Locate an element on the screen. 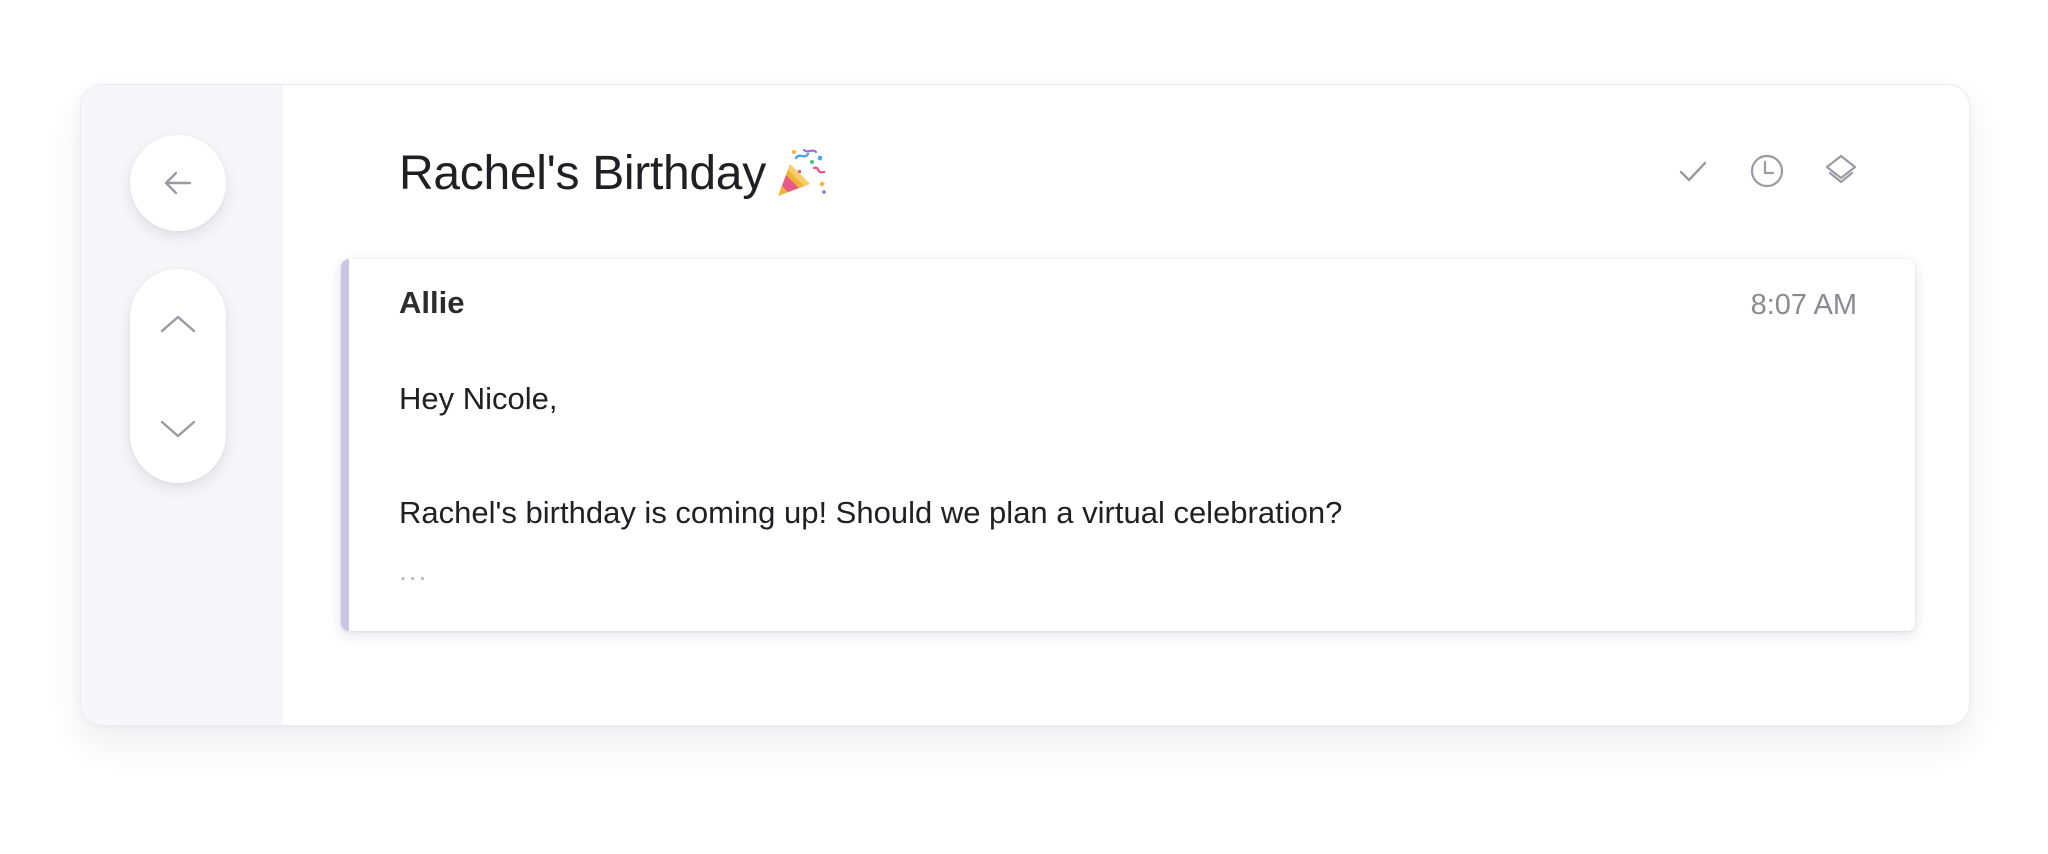  next-message-button is located at coordinates (178, 429).